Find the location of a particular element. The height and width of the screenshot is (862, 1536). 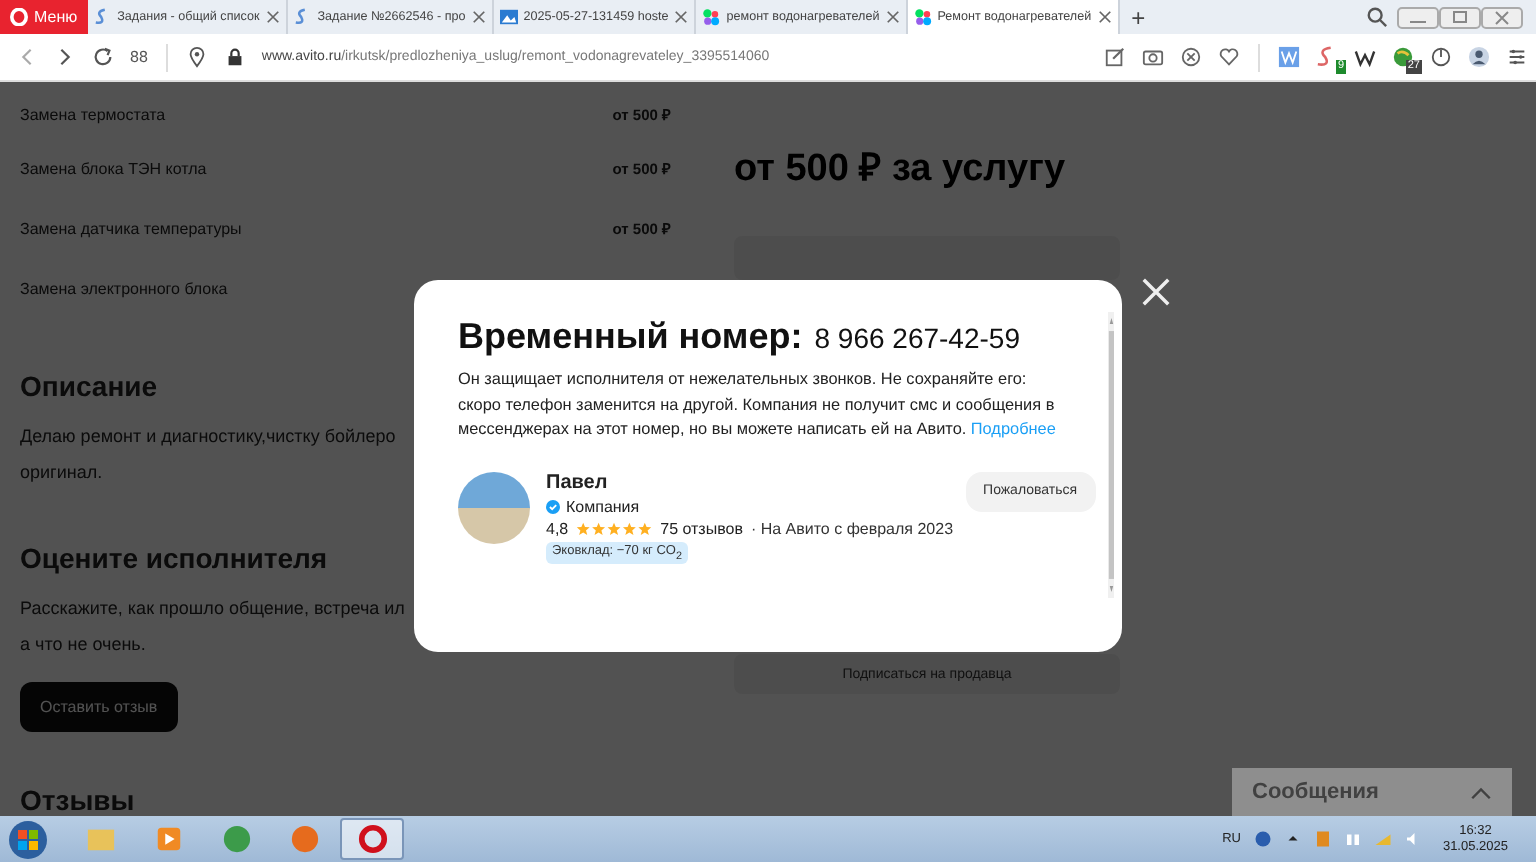

close-circle-icon is located at coordinates (1191, 57).